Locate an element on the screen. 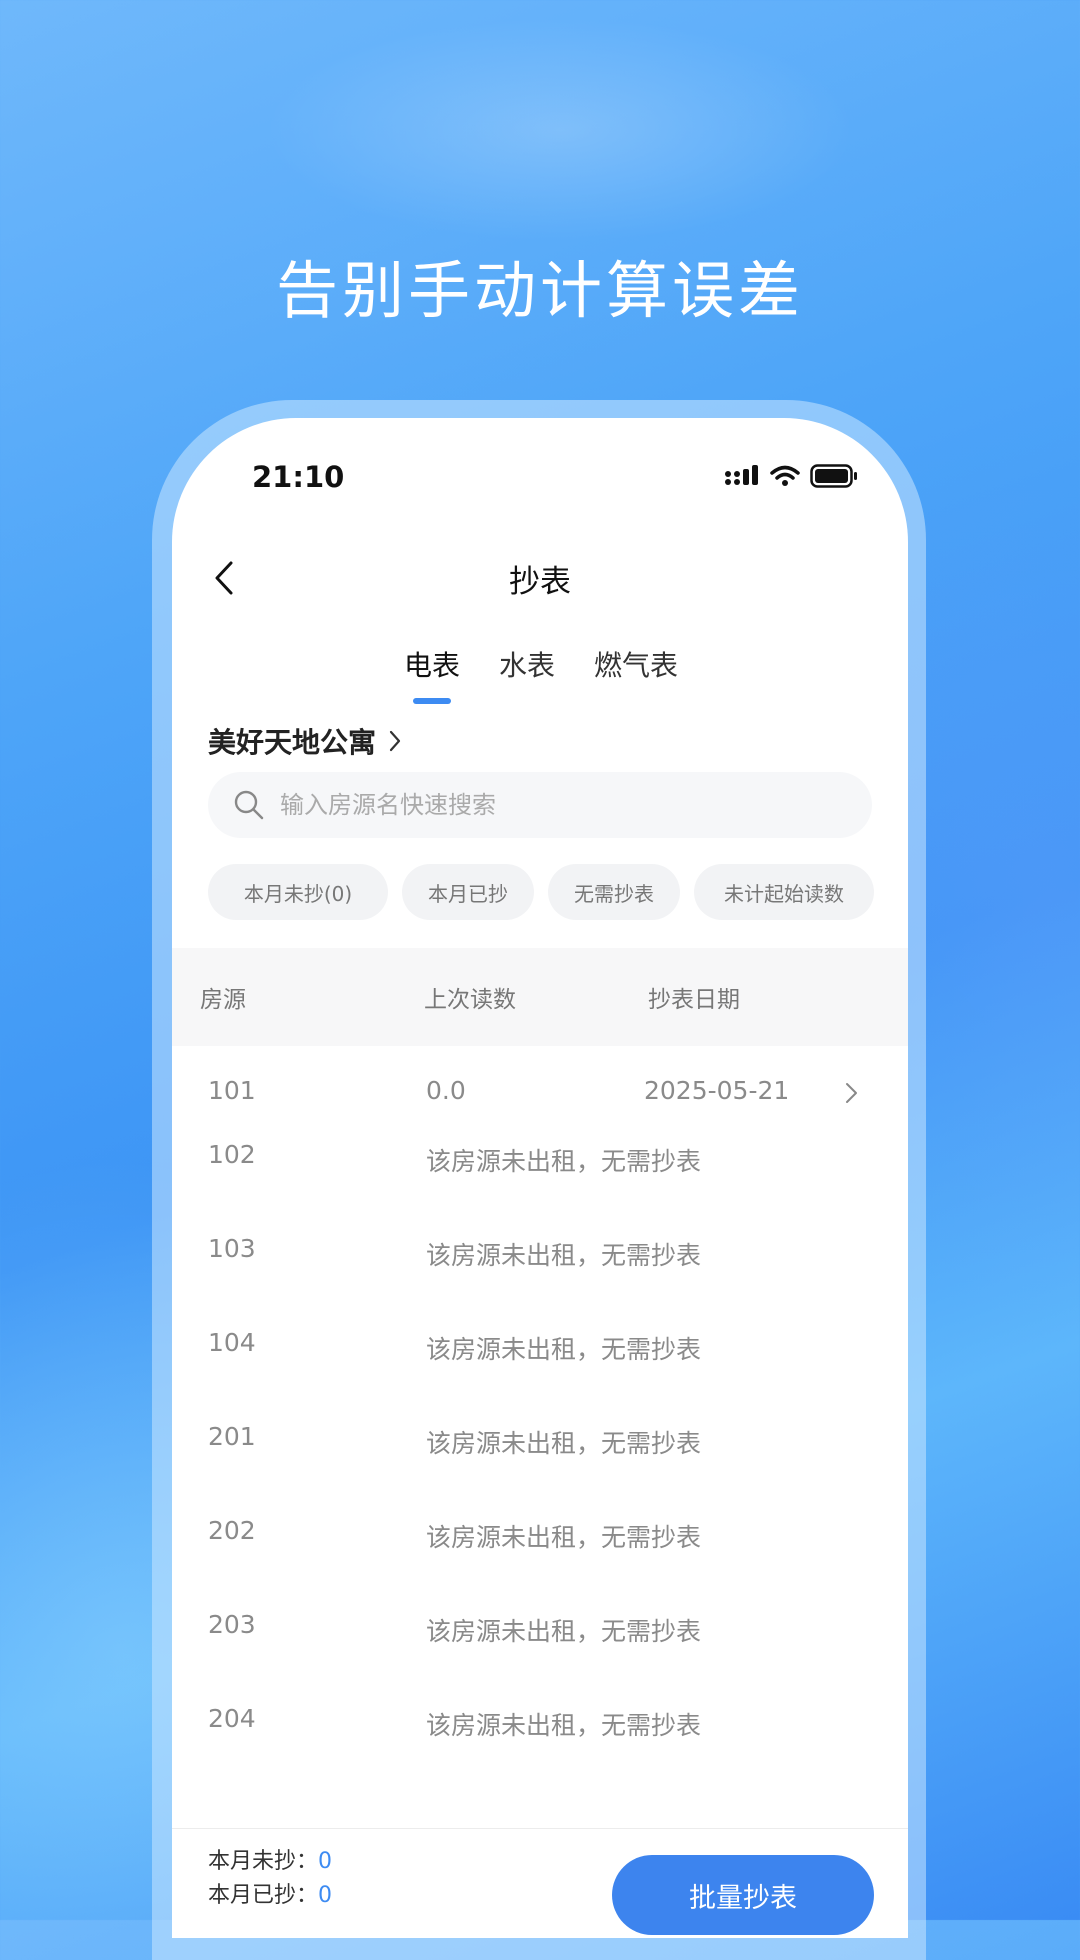  status-time: 21:10 is located at coordinates (298, 477).